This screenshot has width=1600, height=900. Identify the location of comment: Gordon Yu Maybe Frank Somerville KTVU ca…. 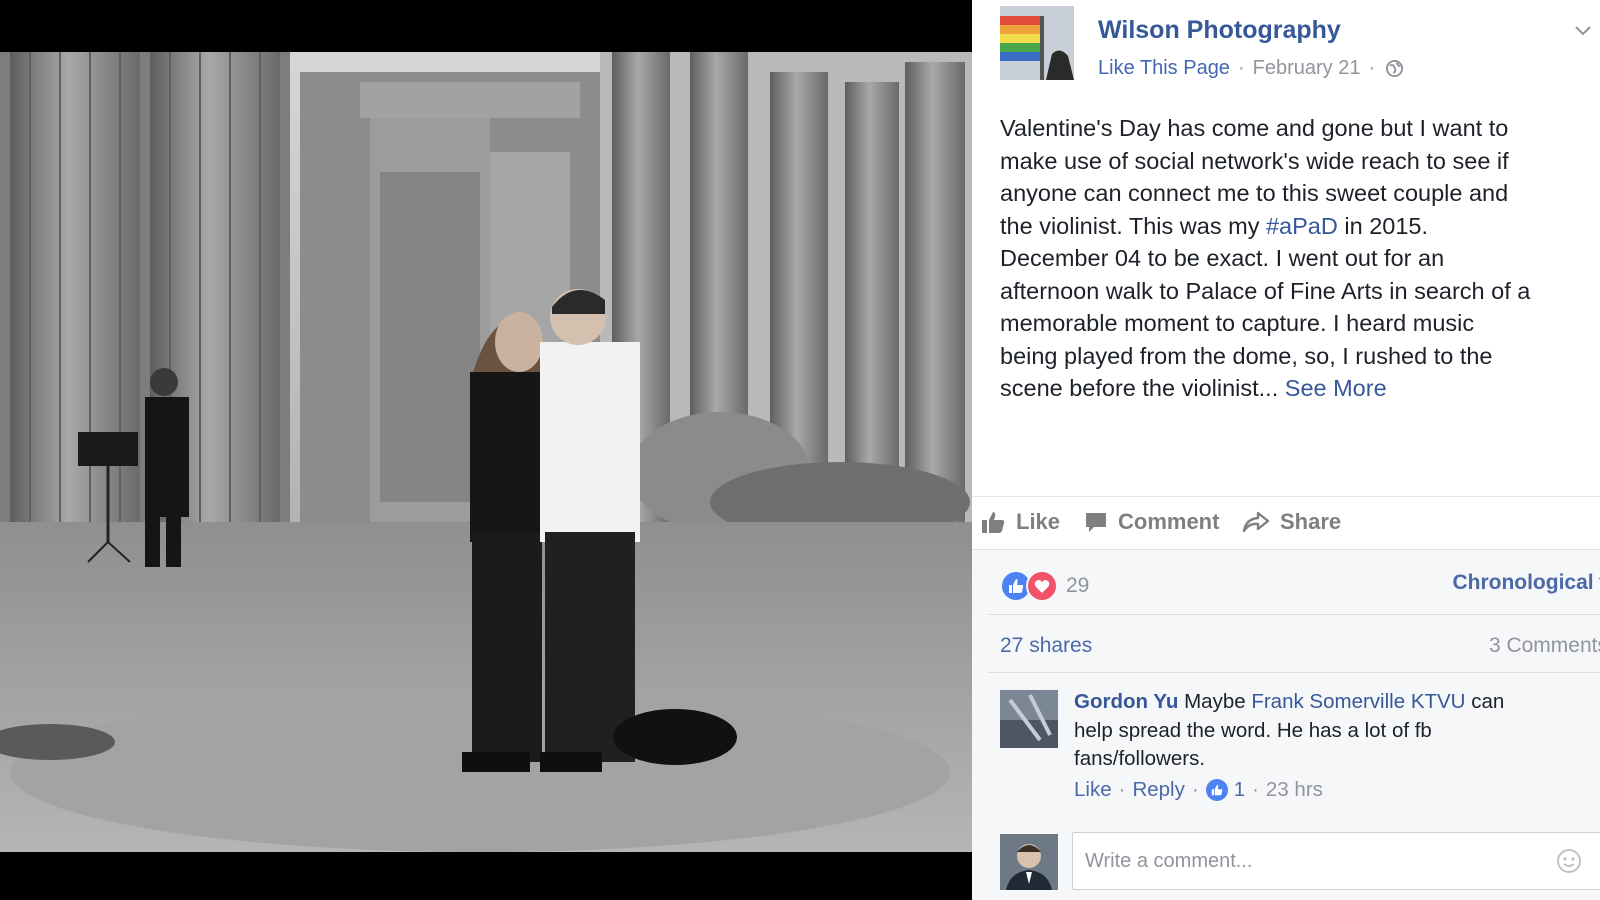
(1300, 750).